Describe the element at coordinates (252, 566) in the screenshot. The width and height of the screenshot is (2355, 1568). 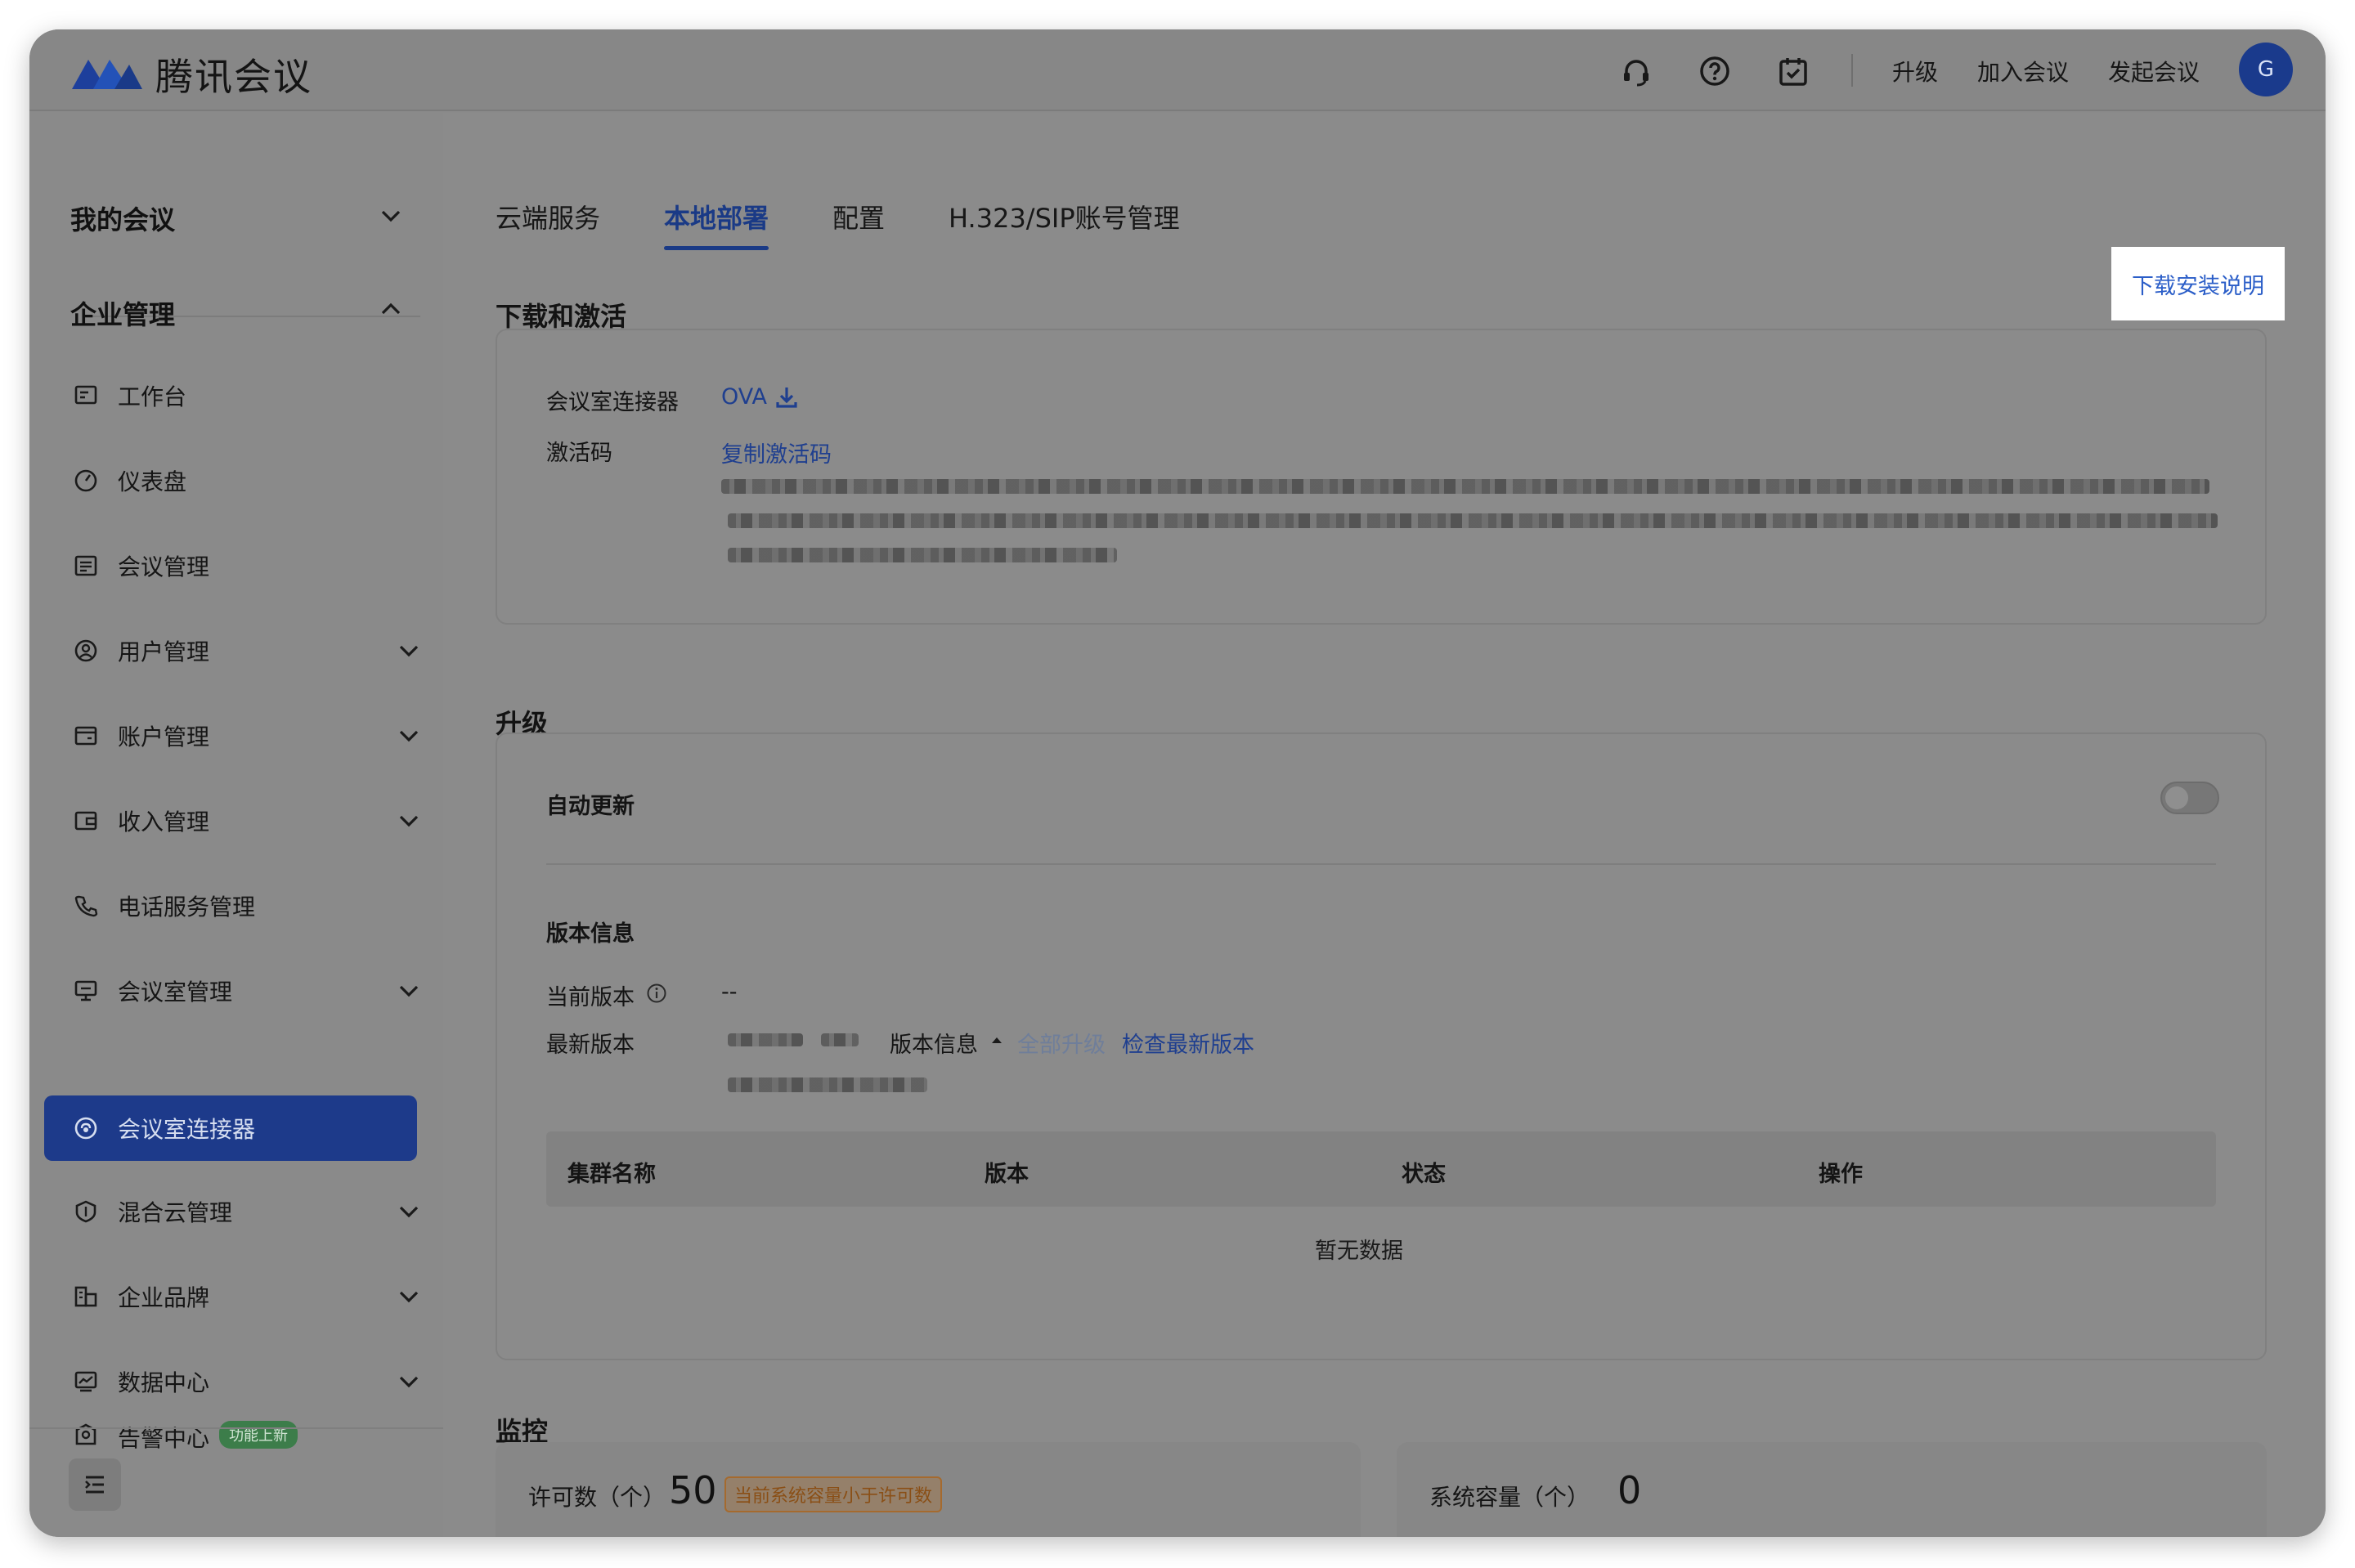
I see `sidebar-item-meeting-management: 会议管理` at that location.